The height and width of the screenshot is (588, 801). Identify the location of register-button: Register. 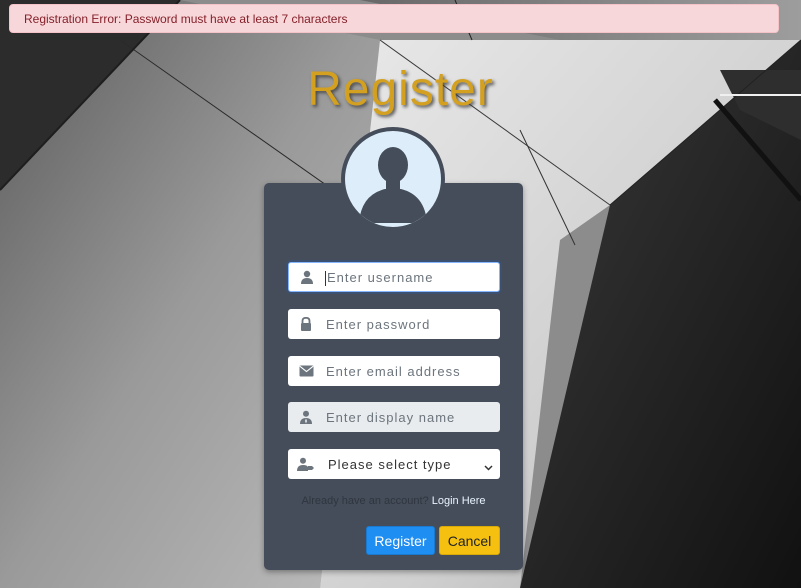
(400, 540).